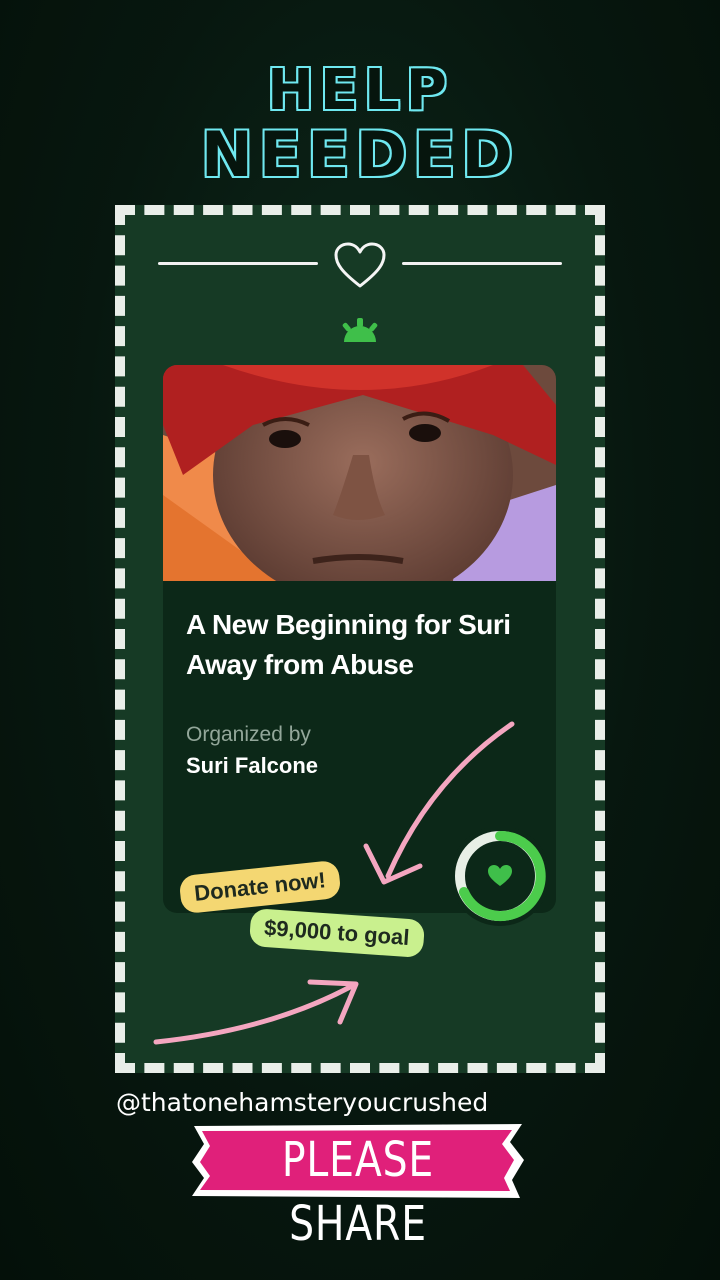  I want to click on heart-outline-icon, so click(360, 265).